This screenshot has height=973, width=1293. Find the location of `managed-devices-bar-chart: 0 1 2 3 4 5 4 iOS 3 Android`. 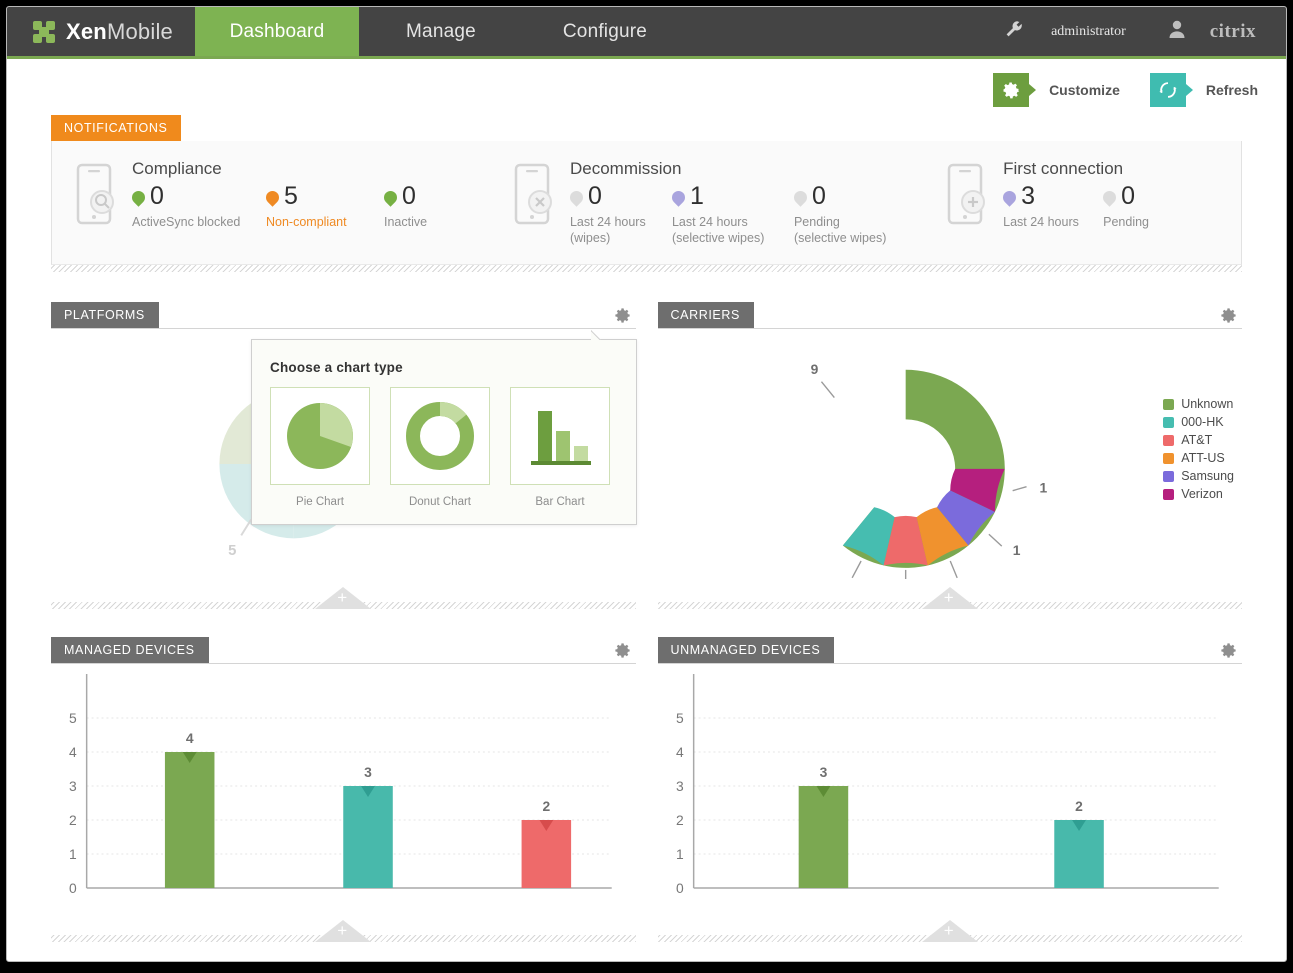

managed-devices-bar-chart: 0 1 2 3 4 5 4 iOS 3 Android is located at coordinates (343, 788).